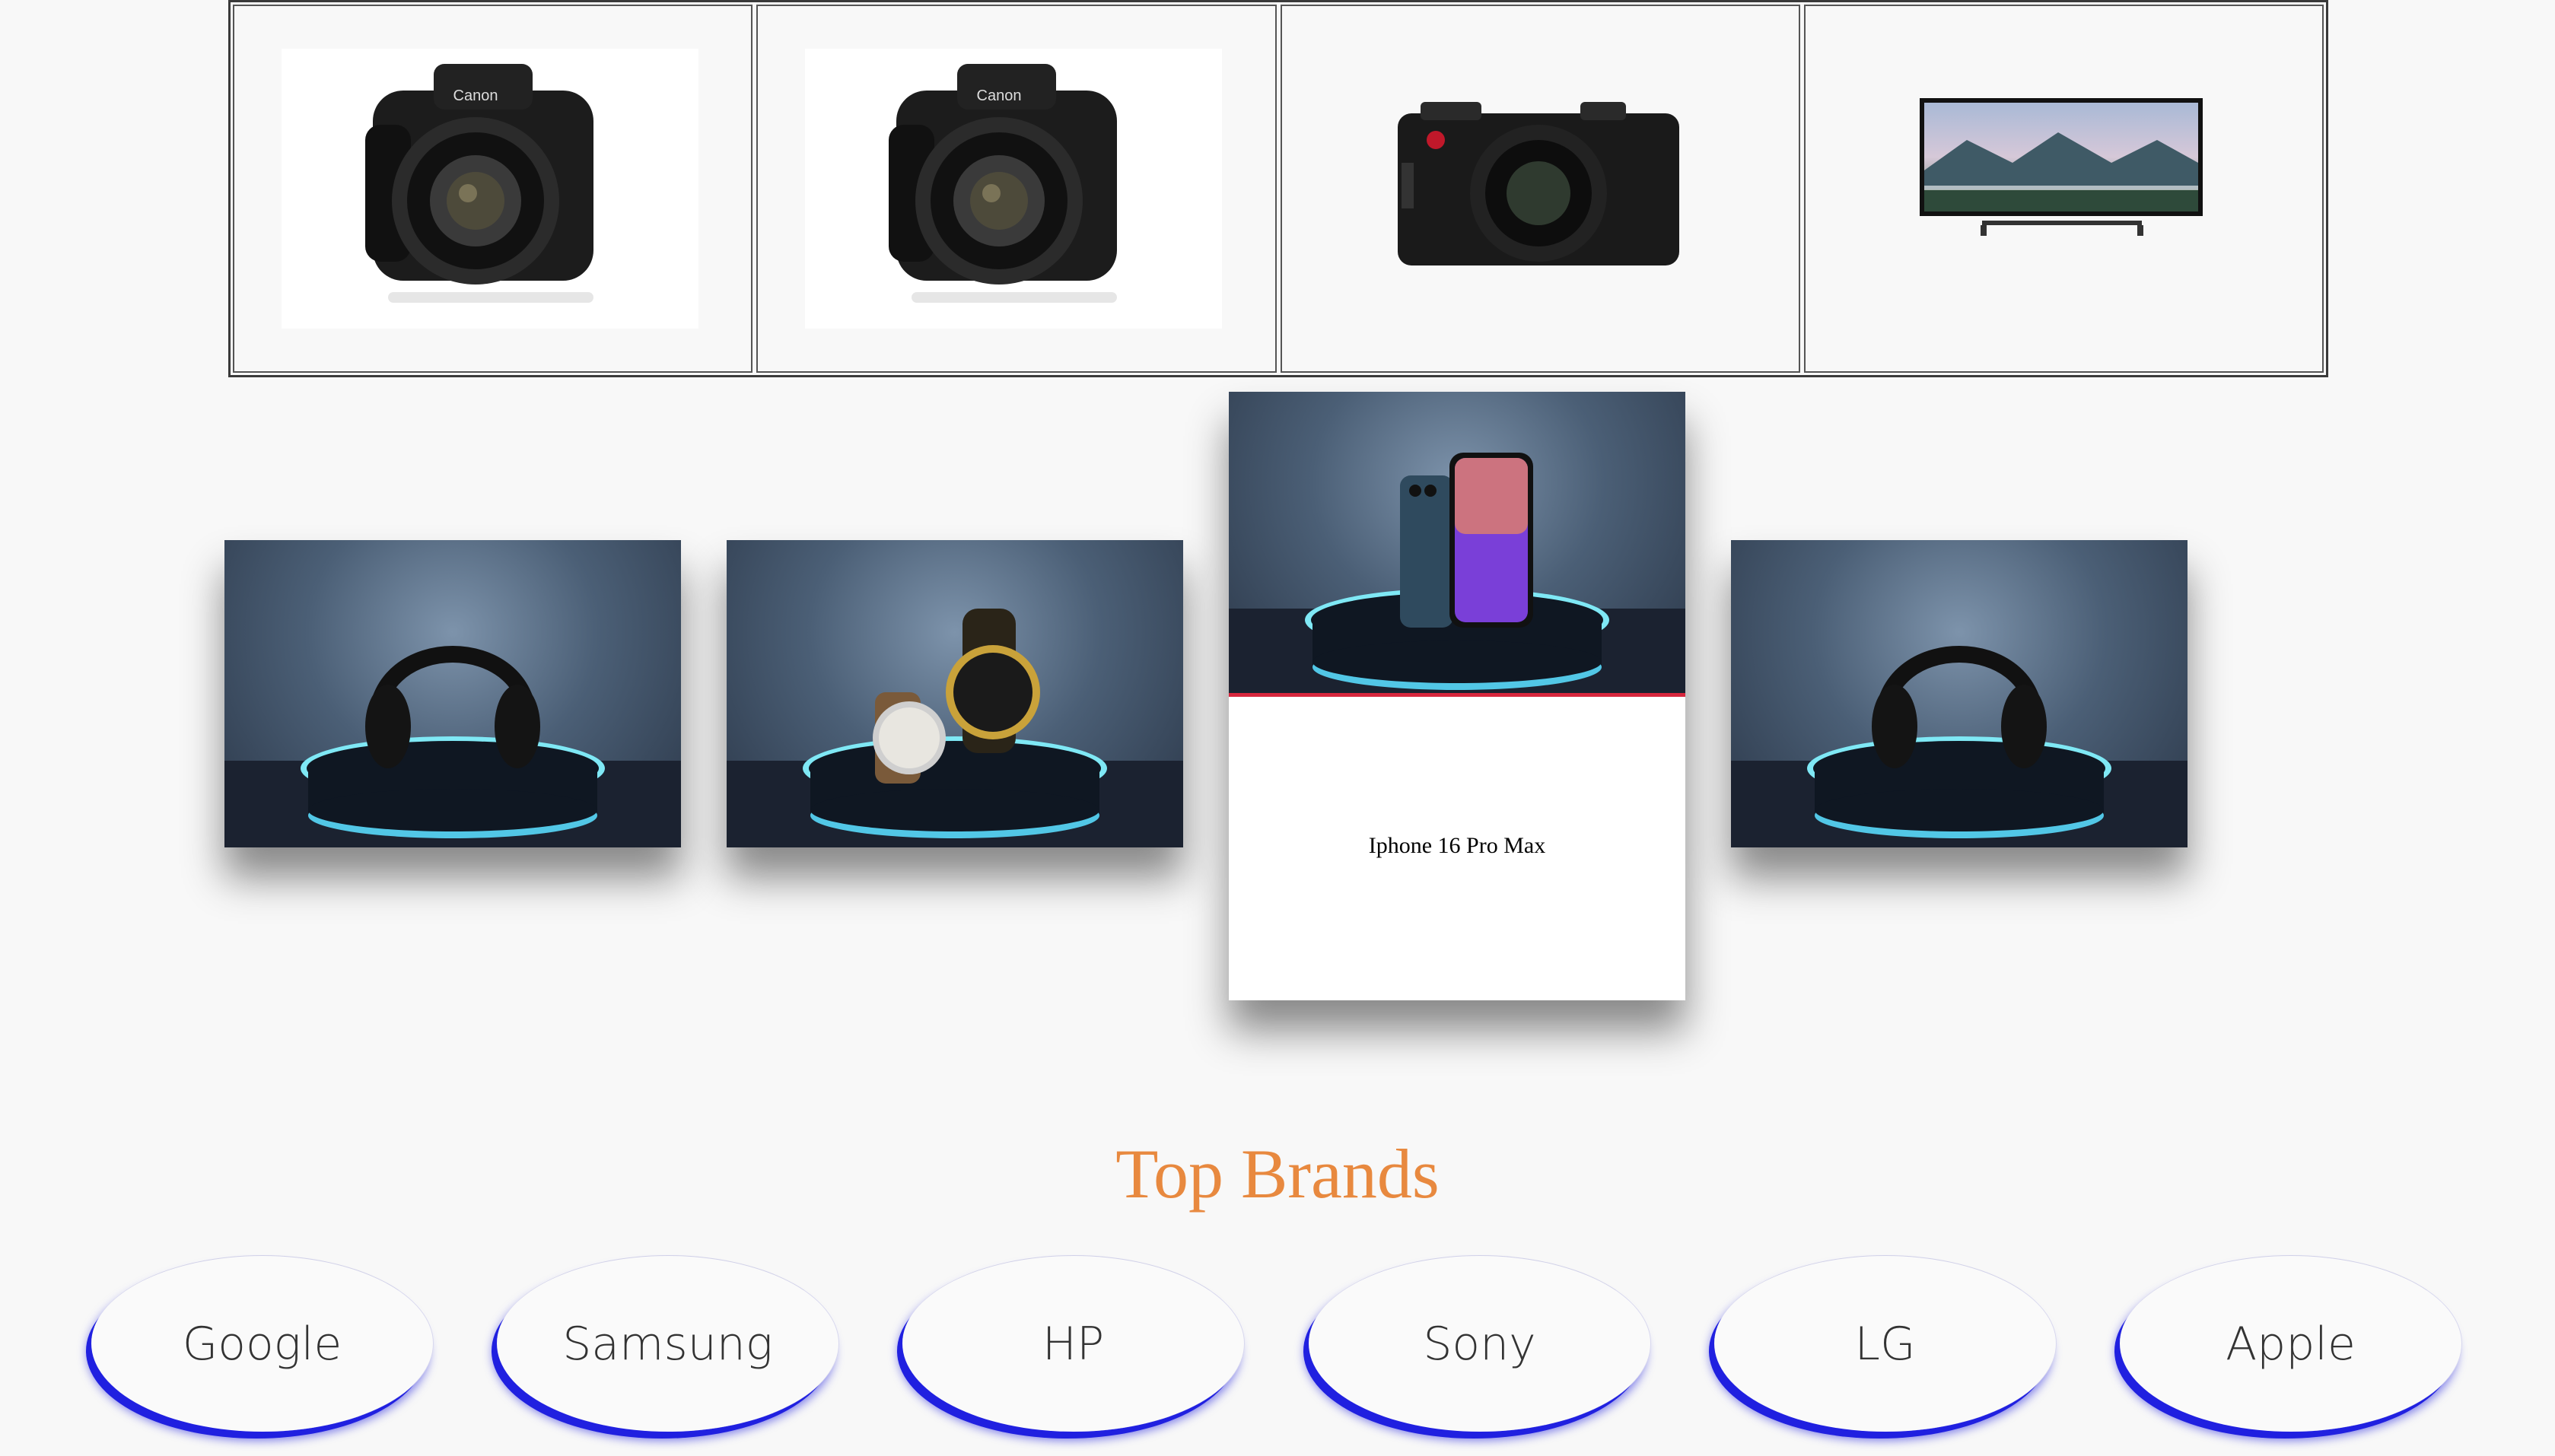 The height and width of the screenshot is (1456, 2555). Describe the element at coordinates (1074, 1343) in the screenshot. I see `brand-hp: HP` at that location.